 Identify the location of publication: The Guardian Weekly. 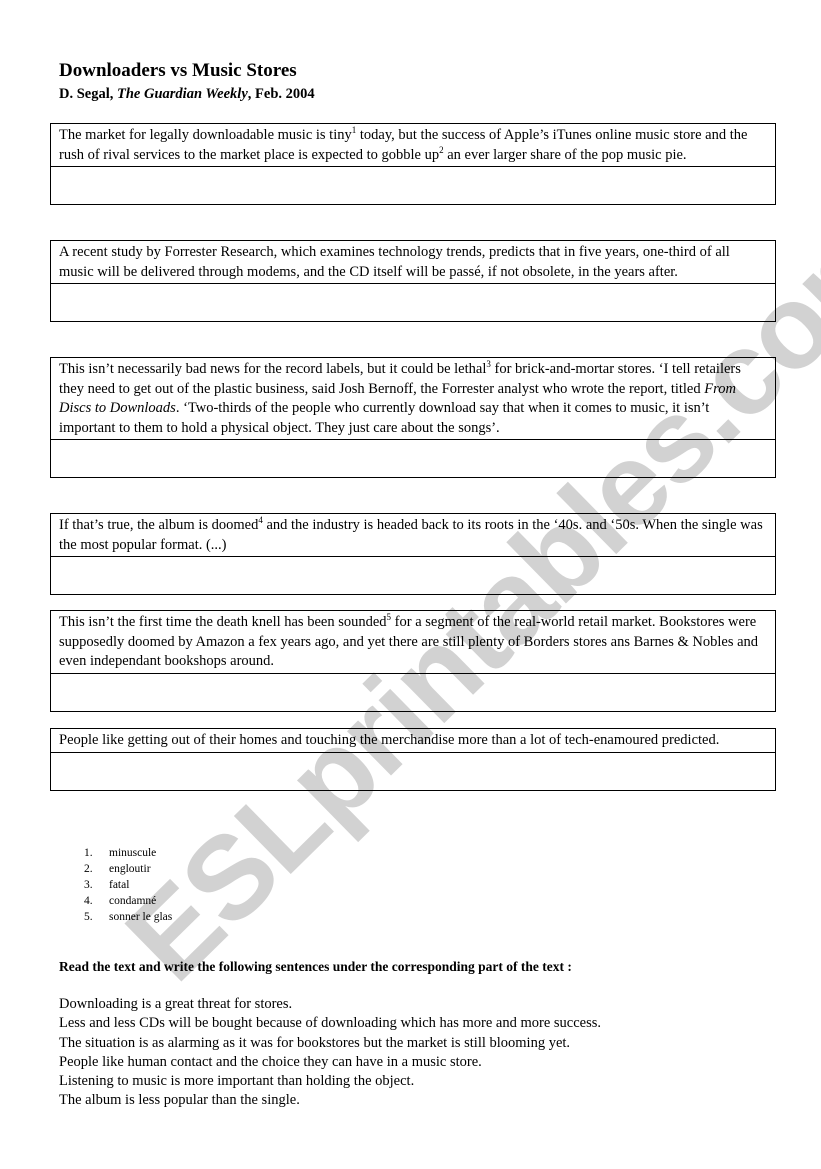
(182, 94).